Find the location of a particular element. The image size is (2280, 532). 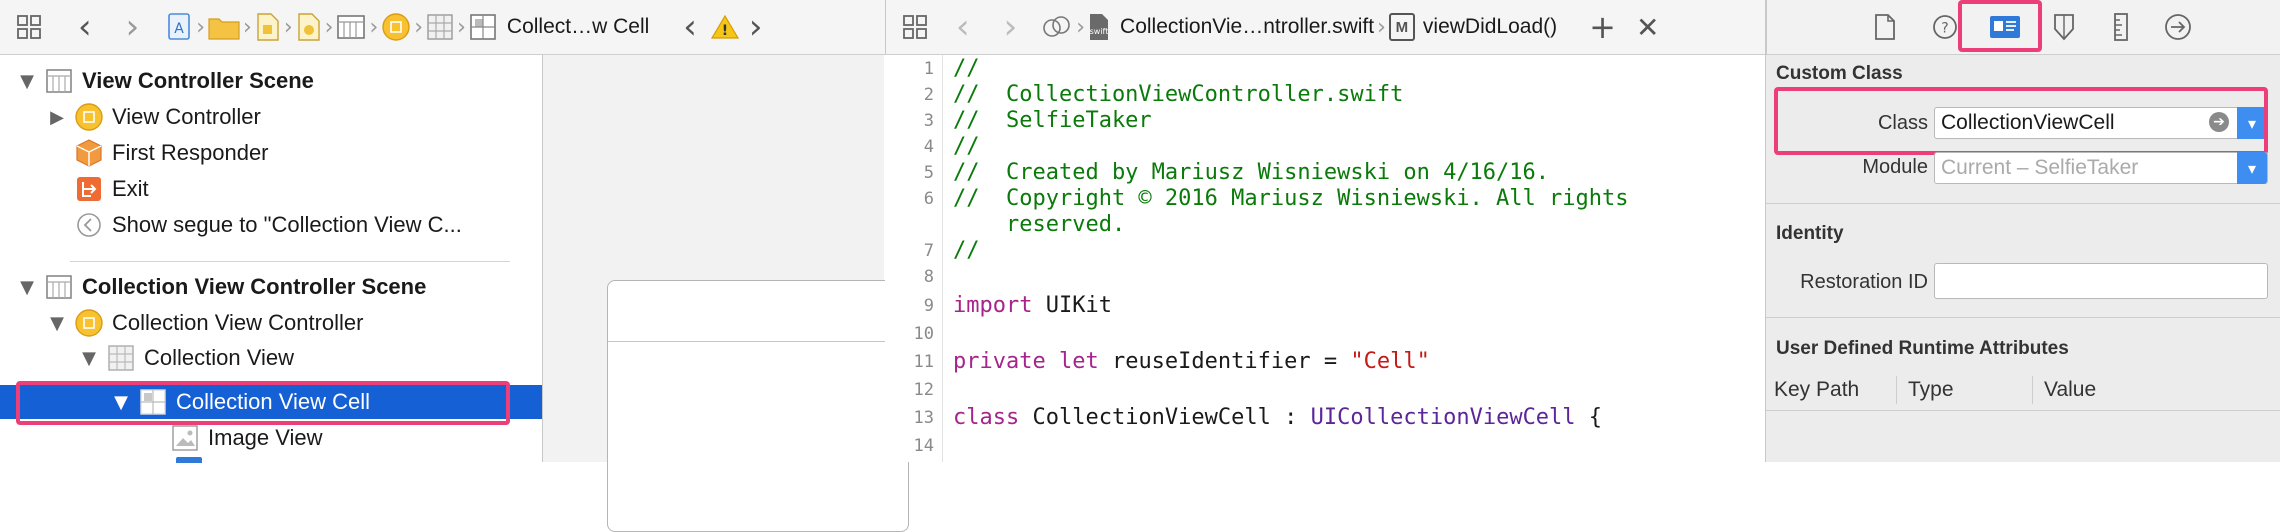

storyboard-base-icon is located at coordinates (309, 27).